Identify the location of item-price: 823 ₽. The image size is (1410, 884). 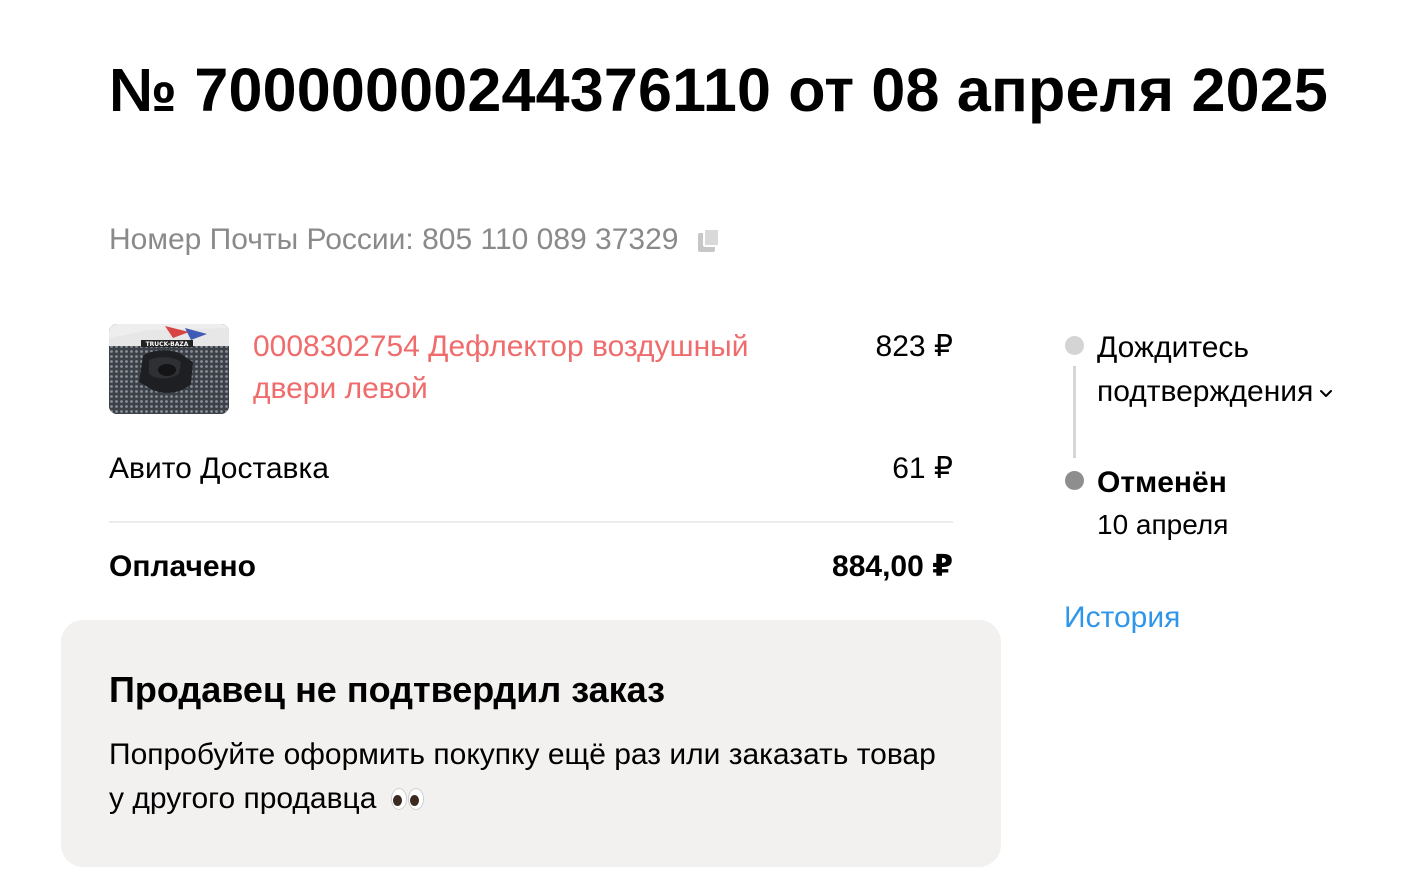
(914, 346).